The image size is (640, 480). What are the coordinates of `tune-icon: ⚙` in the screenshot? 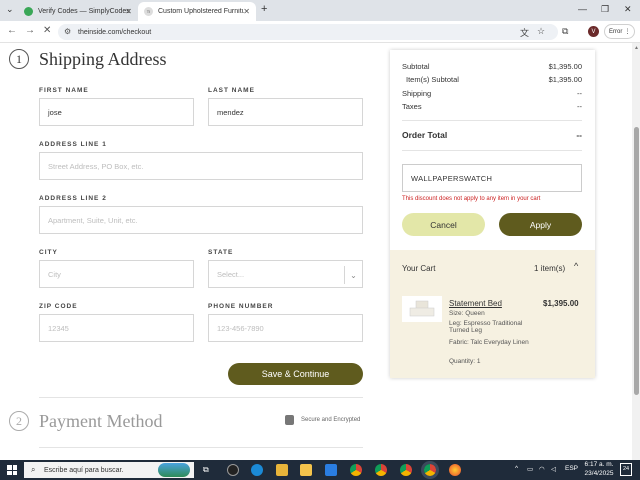 It's located at (67, 31).